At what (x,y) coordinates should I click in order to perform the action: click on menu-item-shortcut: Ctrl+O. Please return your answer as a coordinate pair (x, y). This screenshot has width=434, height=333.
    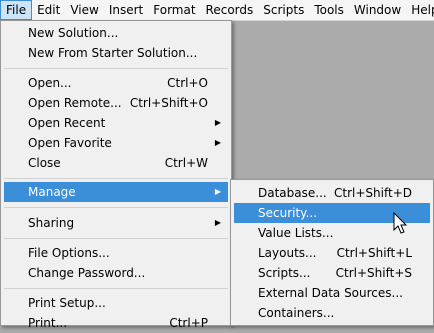
    Looking at the image, I should click on (187, 83).